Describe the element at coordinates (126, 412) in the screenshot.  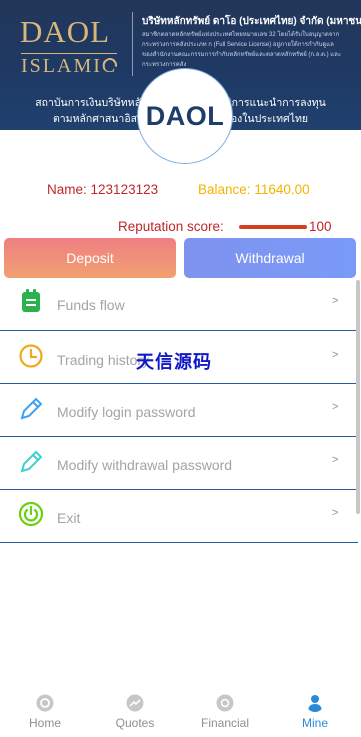
I see `menu-label-modify-login-password: Modify login password` at that location.